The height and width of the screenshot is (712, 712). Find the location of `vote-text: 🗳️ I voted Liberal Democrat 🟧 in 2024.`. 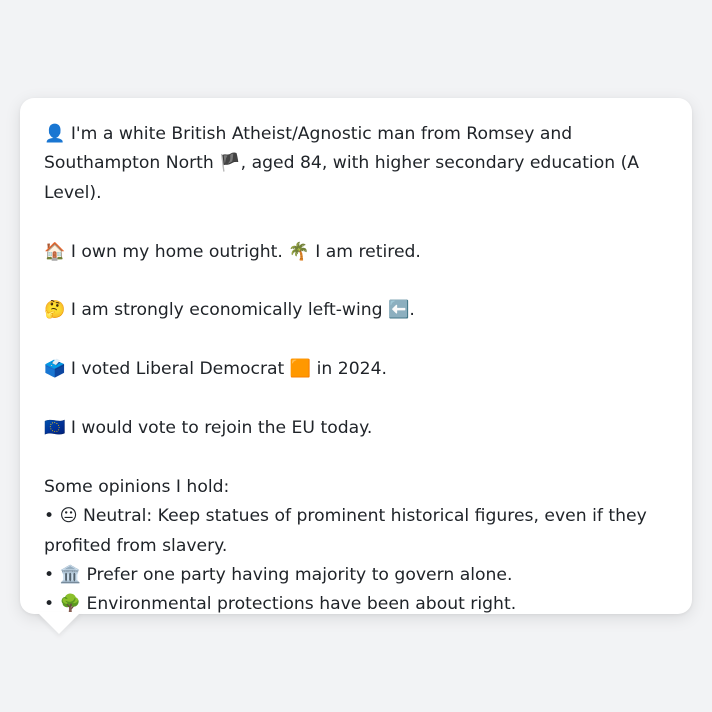

vote-text: 🗳️ I voted Liberal Democrat 🟧 in 2024. is located at coordinates (215, 369).